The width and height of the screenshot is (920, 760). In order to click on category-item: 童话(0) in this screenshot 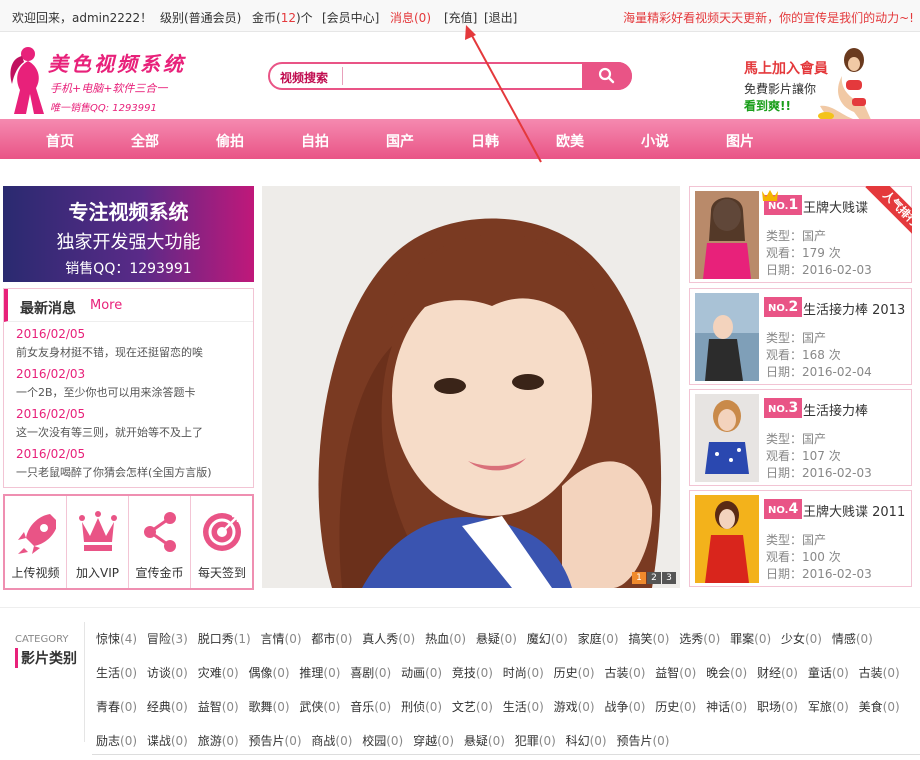, I will do `click(828, 673)`.